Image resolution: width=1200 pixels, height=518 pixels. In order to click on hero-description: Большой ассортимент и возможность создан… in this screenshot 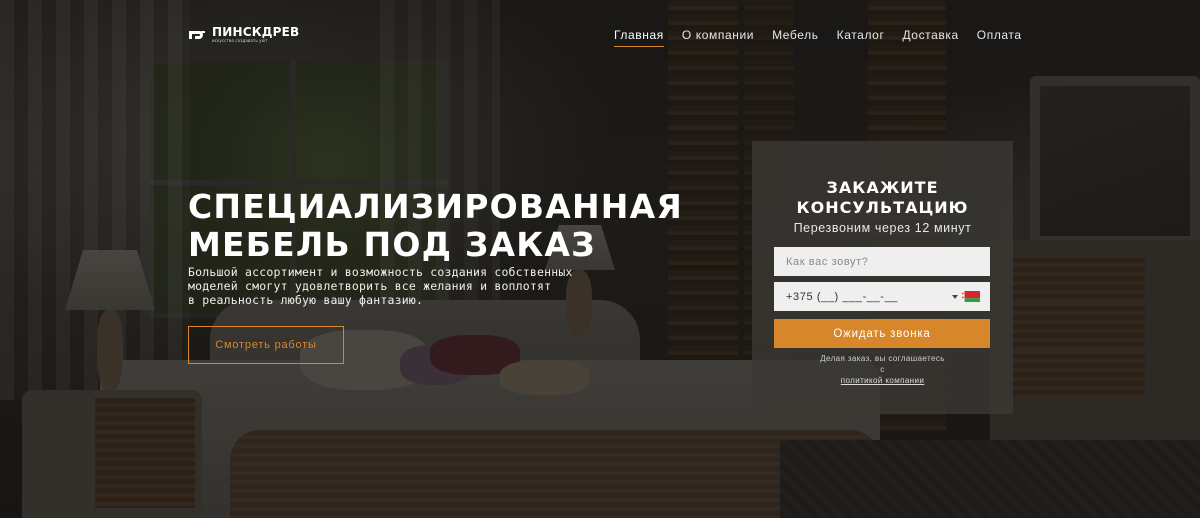, I will do `click(408, 286)`.